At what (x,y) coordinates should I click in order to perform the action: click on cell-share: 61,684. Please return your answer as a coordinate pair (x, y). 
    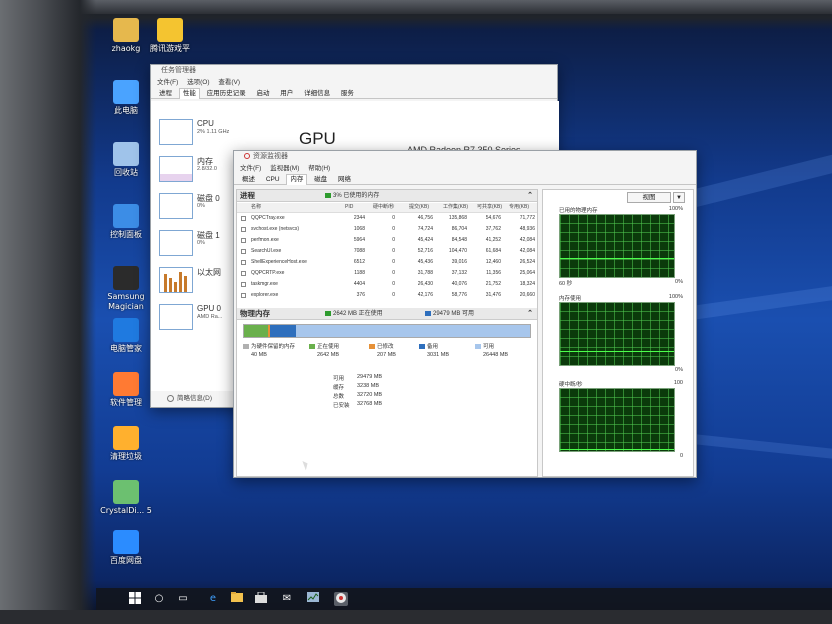
    Looking at the image, I should click on (493, 251).